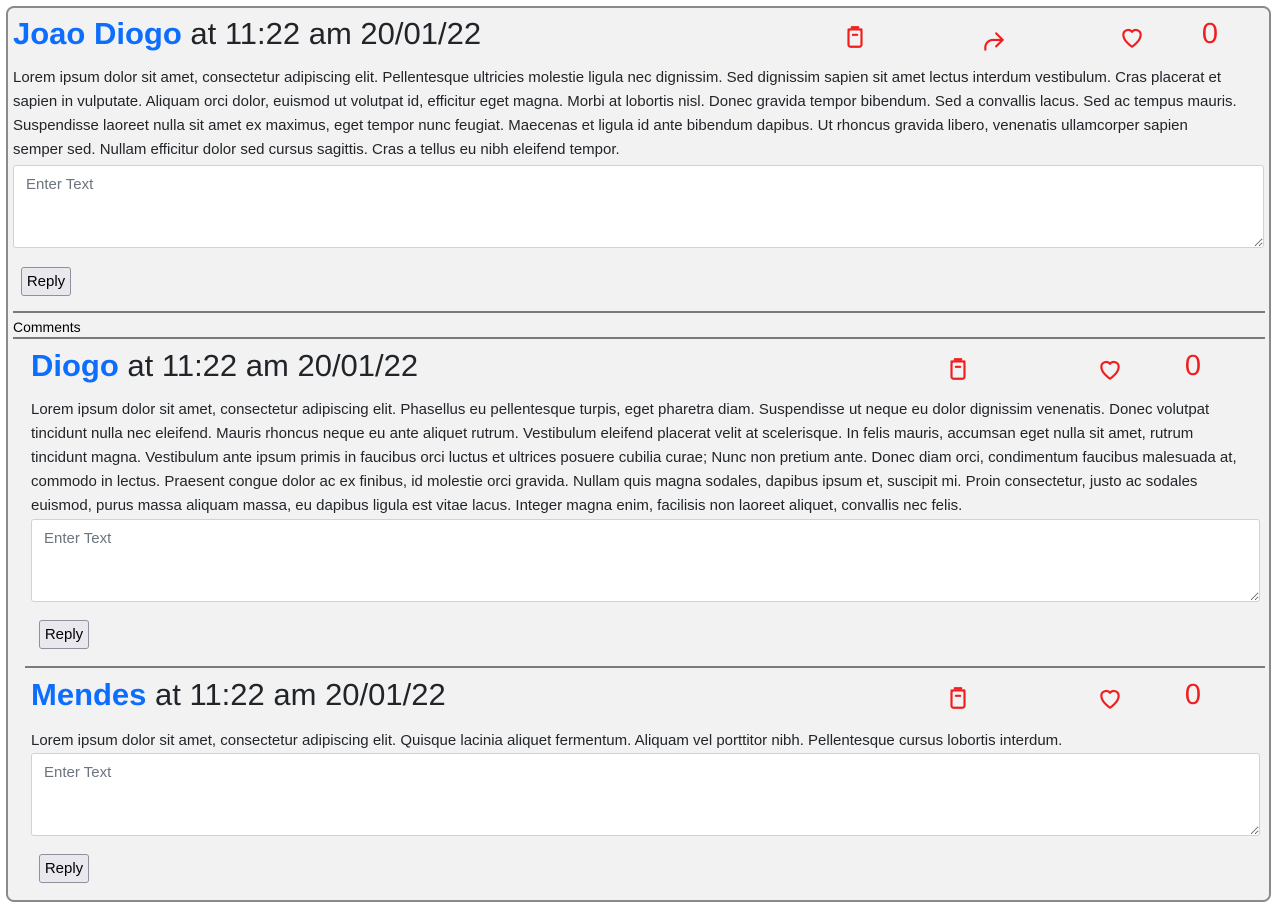 This screenshot has width=1277, height=908. Describe the element at coordinates (639, 34) in the screenshot. I see `post-header: Joao Diogo at 11:22 am 20/01/22 0` at that location.